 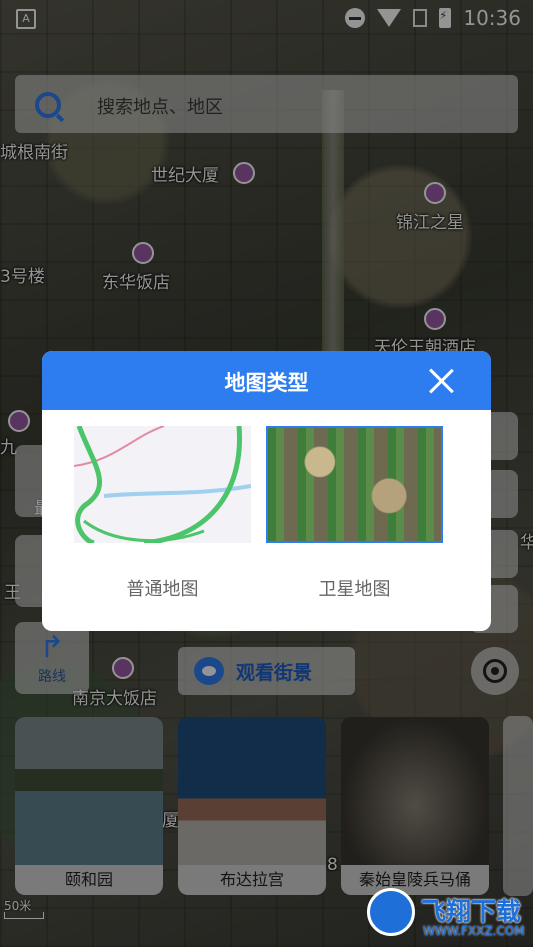 What do you see at coordinates (162, 588) in the screenshot?
I see `normal-map-label: 普通地图` at bounding box center [162, 588].